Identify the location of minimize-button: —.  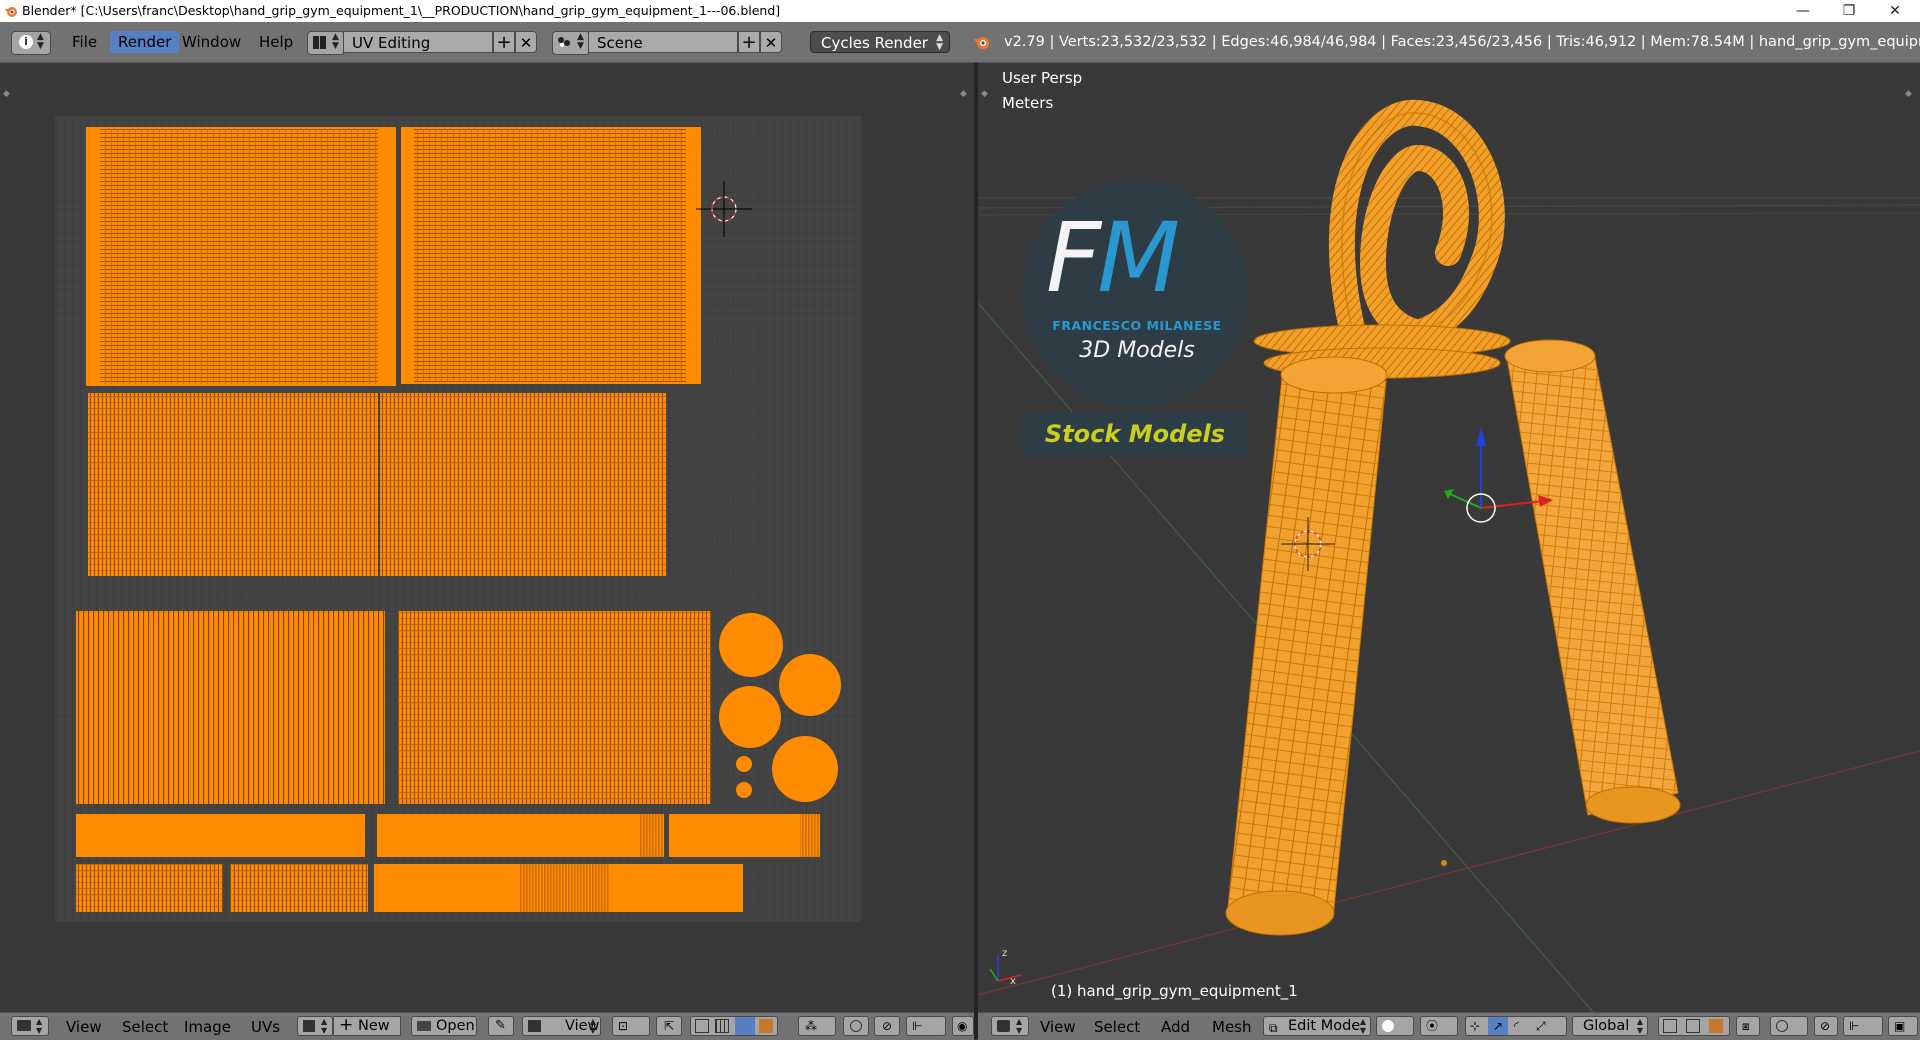
(1803, 11).